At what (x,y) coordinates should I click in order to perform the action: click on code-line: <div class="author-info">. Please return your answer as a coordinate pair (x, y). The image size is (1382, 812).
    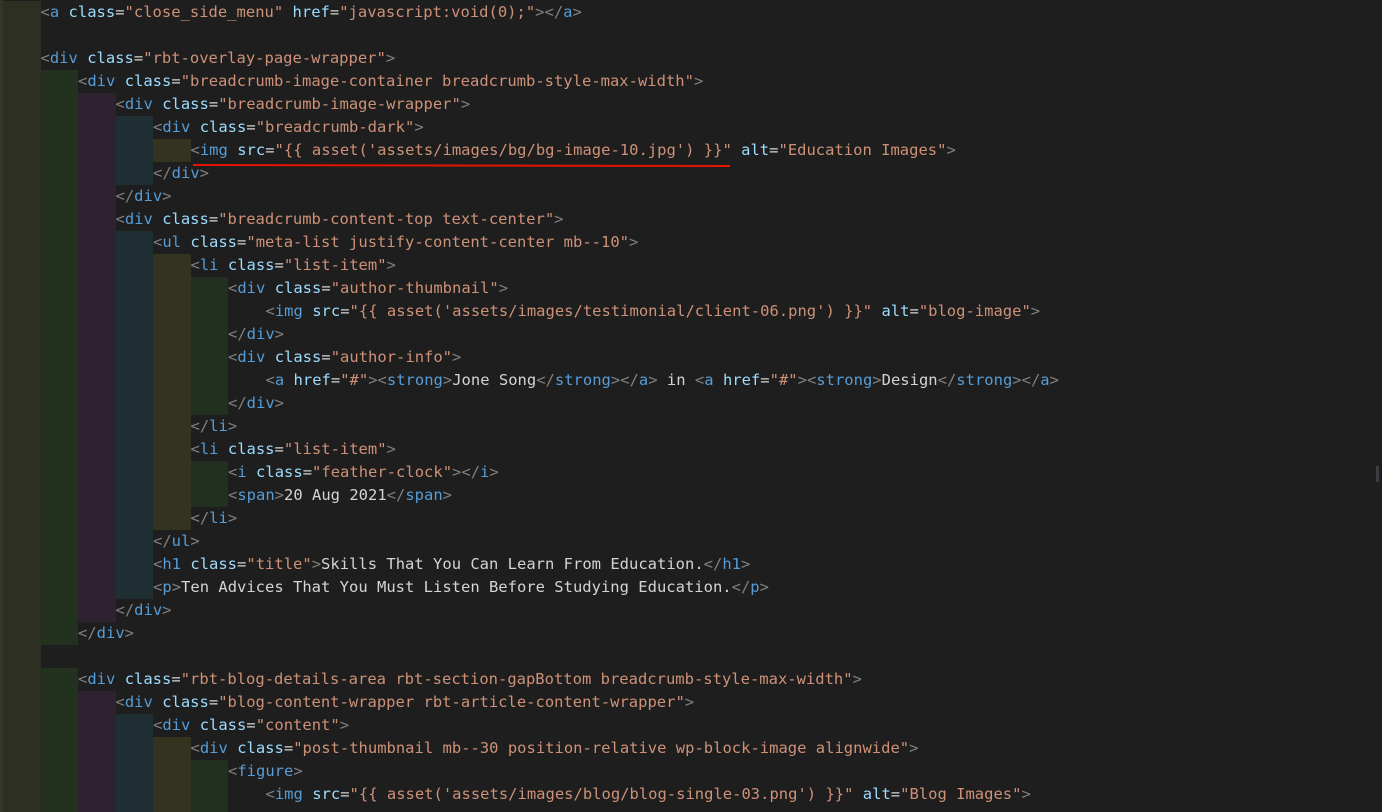
    Looking at the image, I should click on (691, 357).